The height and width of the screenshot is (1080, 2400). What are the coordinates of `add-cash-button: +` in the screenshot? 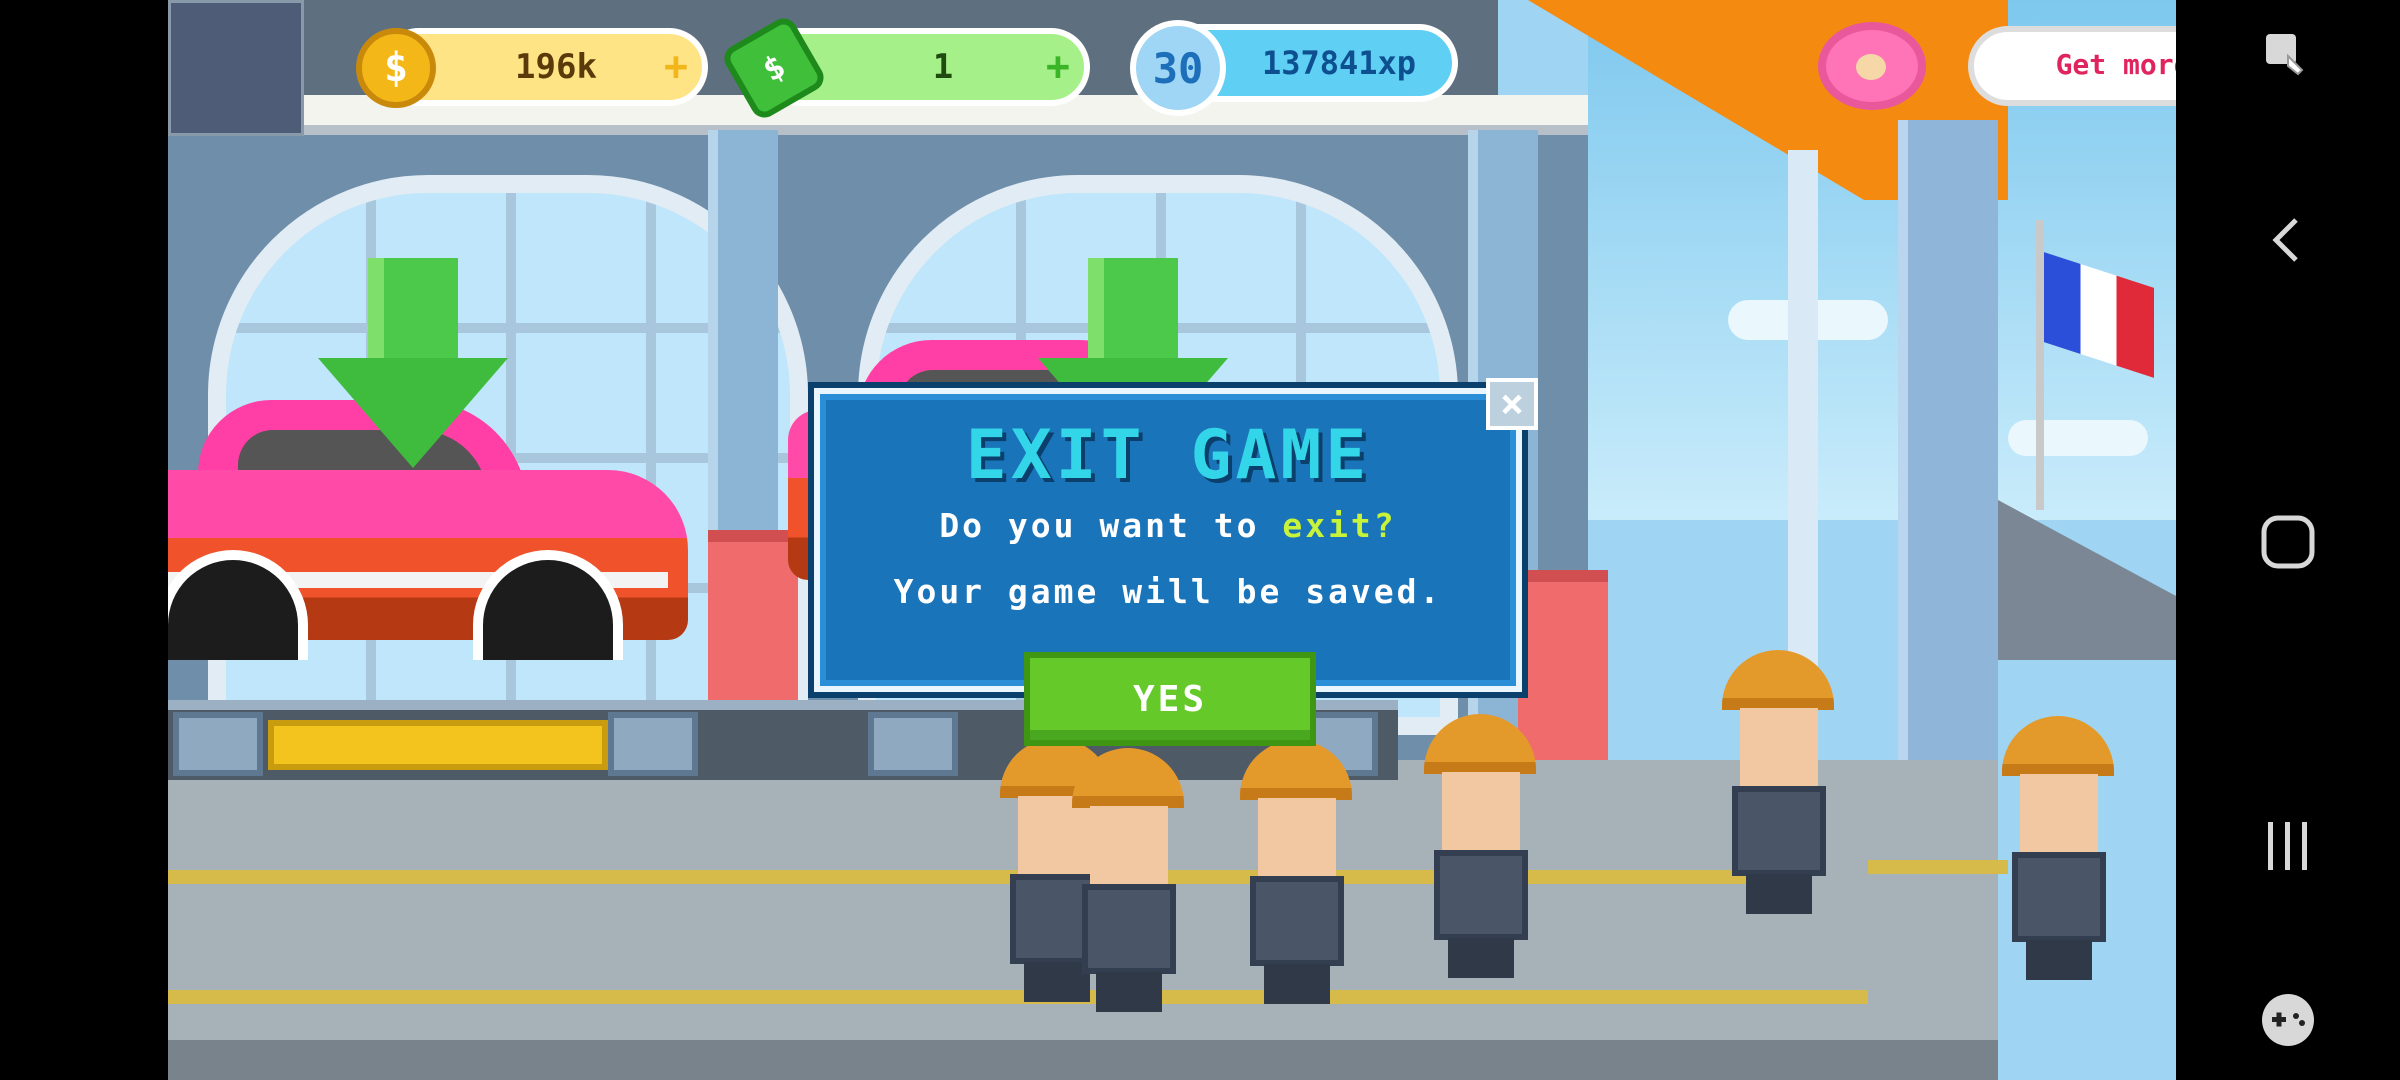 It's located at (1058, 67).